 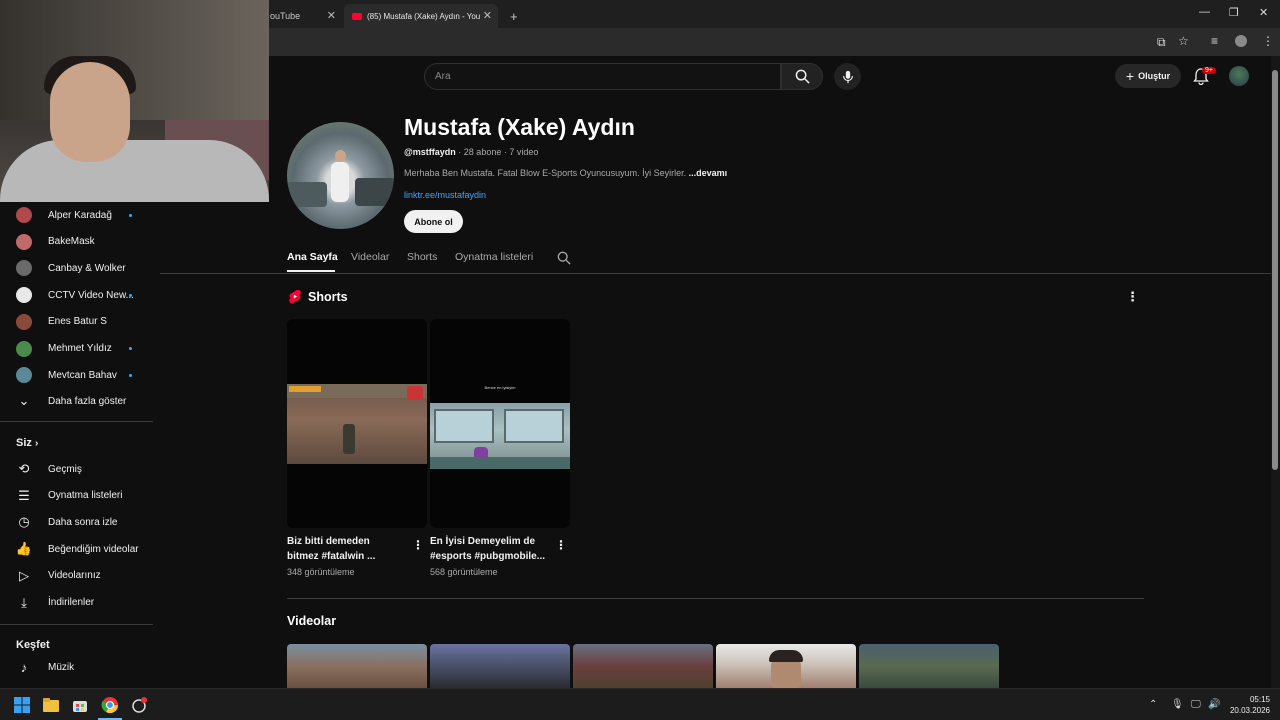 I want to click on your-videos-icon: ▷, so click(x=24, y=575).